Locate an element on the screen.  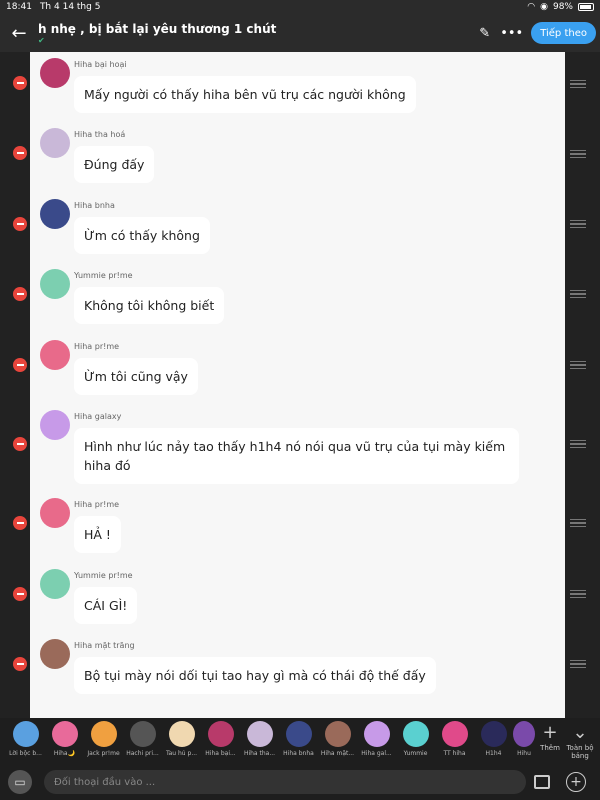
sender-name: Hiha galaxy is located at coordinates (98, 416).